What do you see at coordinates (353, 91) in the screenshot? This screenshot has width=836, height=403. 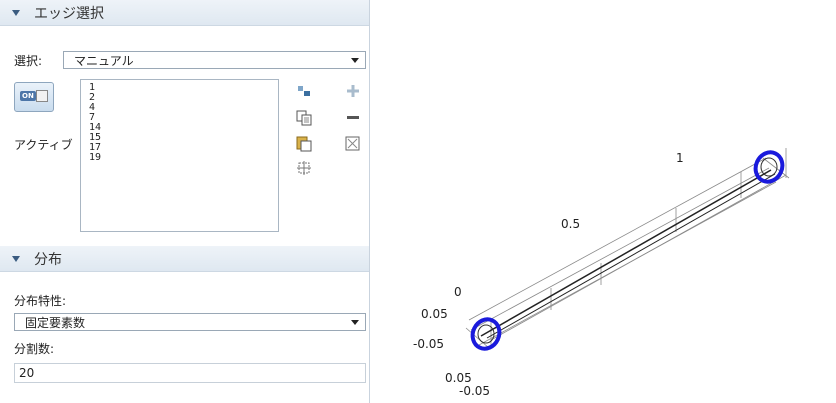 I see `add-to-selection-icon` at bounding box center [353, 91].